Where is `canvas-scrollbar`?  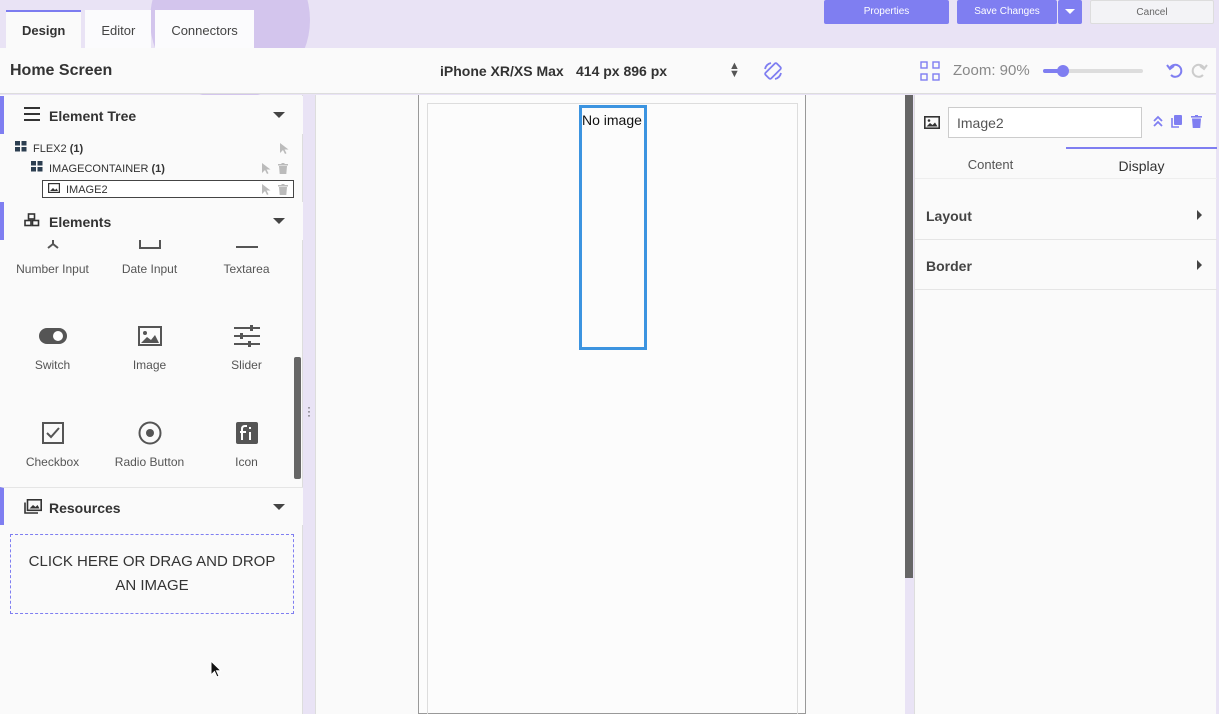 canvas-scrollbar is located at coordinates (909, 336).